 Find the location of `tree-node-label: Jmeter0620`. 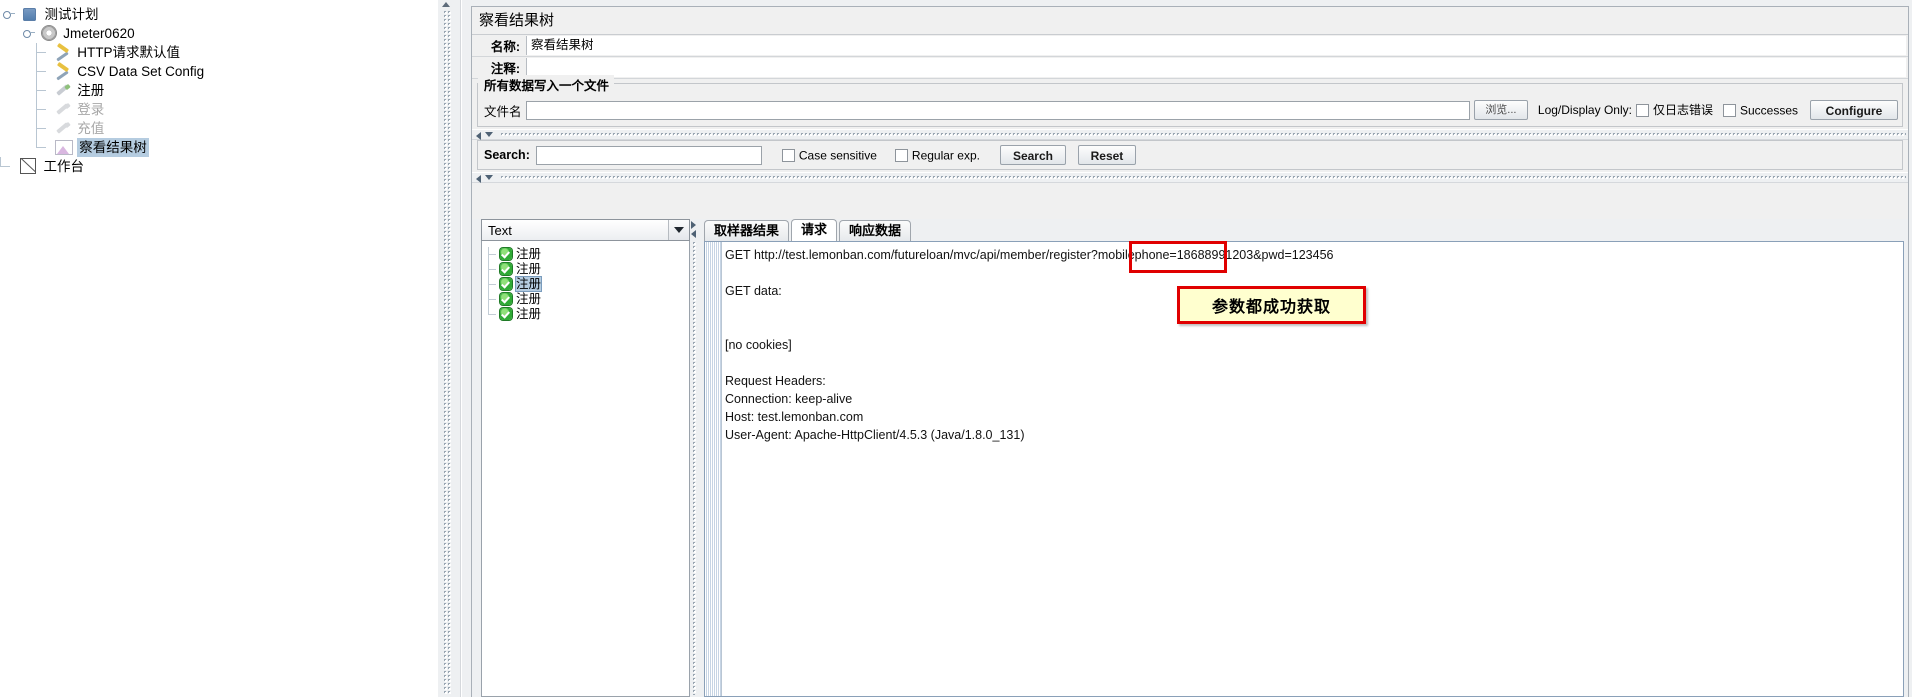

tree-node-label: Jmeter0620 is located at coordinates (99, 33).